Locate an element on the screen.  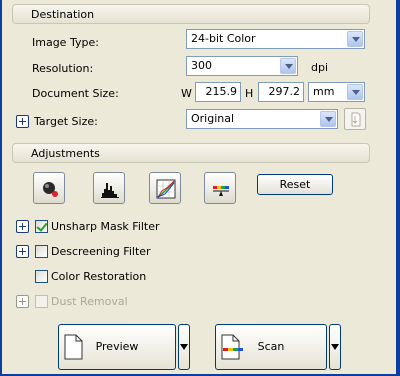
preview-button: Preview is located at coordinates (117, 347).